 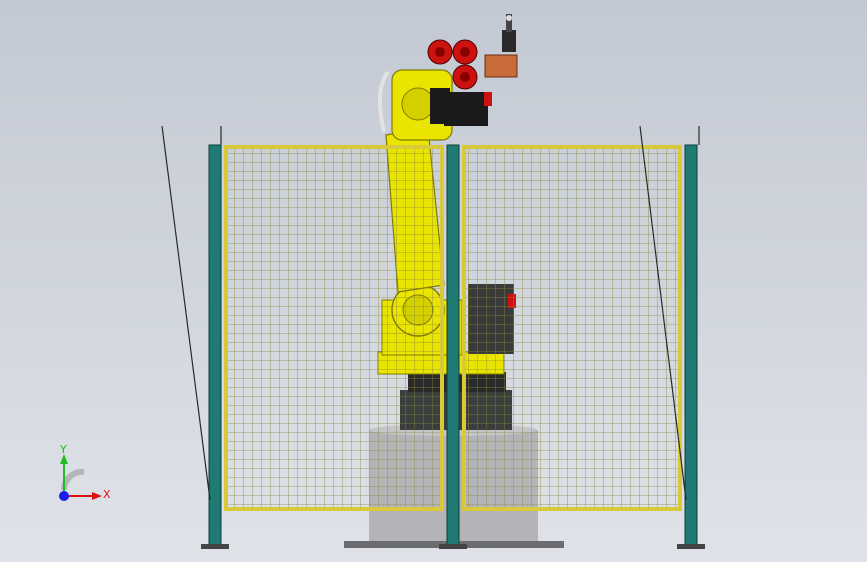 I want to click on coordinate-triad-icon, so click(x=80, y=477).